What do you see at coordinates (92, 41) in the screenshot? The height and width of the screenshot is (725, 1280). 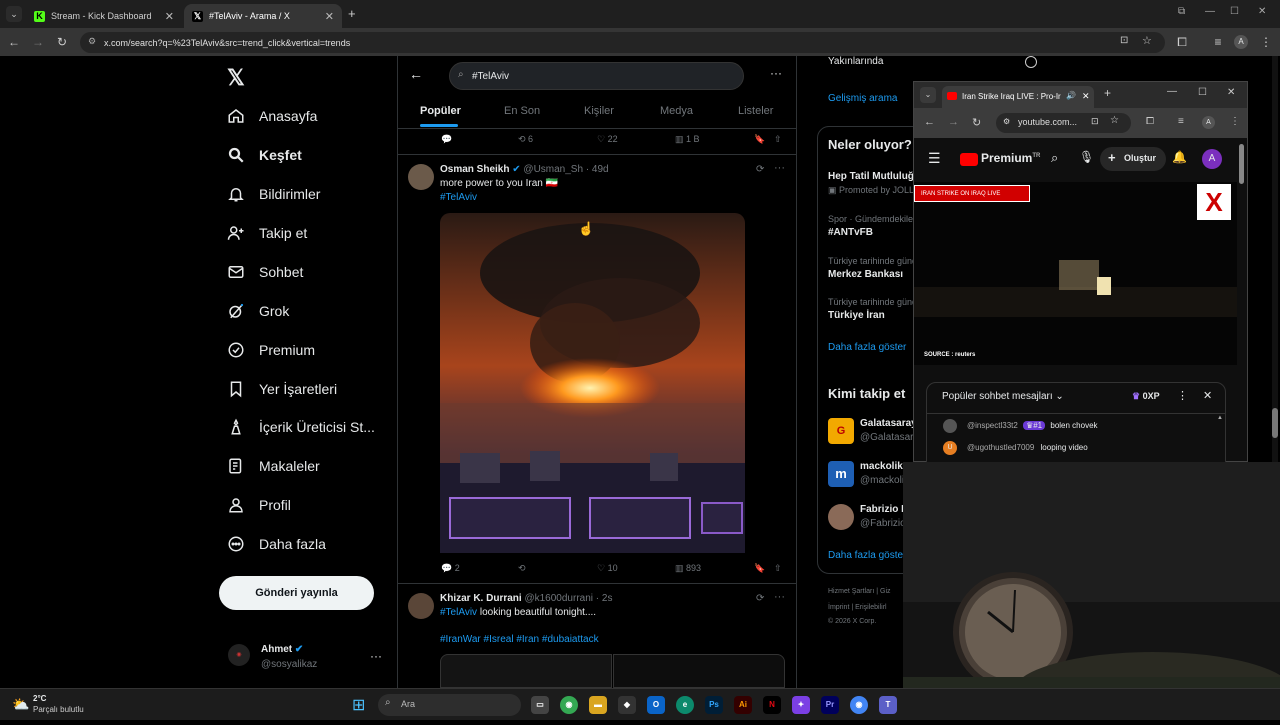 I see `site-info-icon: ⚙` at bounding box center [92, 41].